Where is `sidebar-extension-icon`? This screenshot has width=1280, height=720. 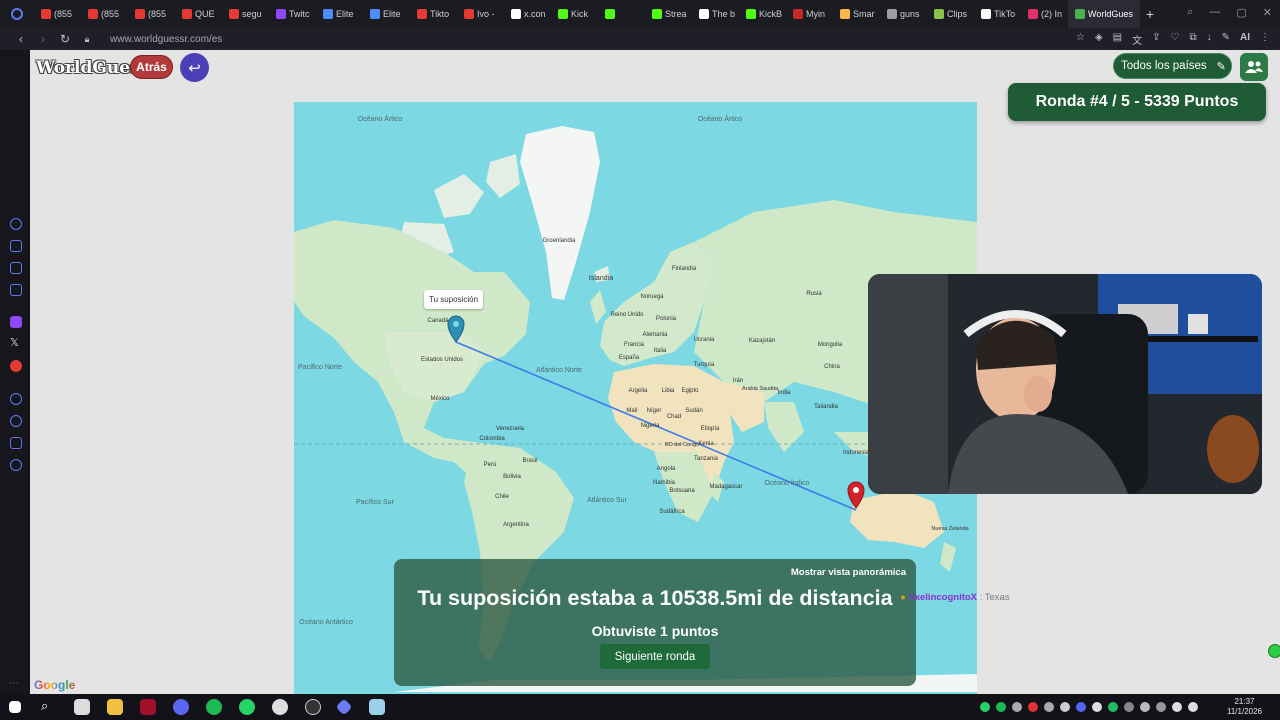
sidebar-extension-icon is located at coordinates (16, 443).